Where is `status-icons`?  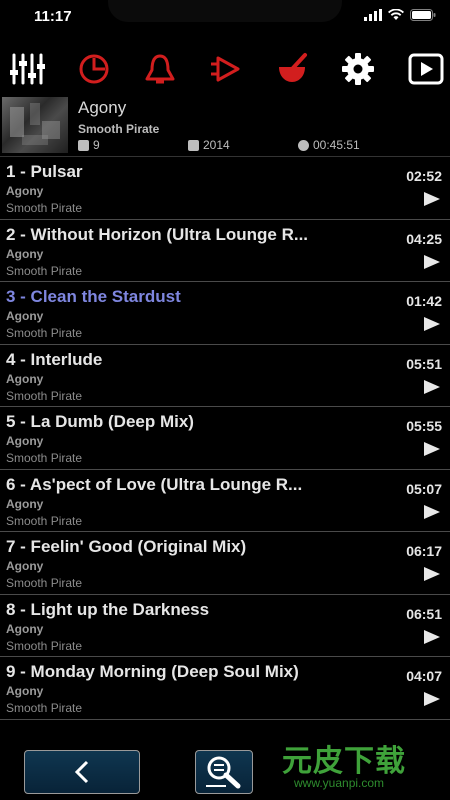 status-icons is located at coordinates (400, 17).